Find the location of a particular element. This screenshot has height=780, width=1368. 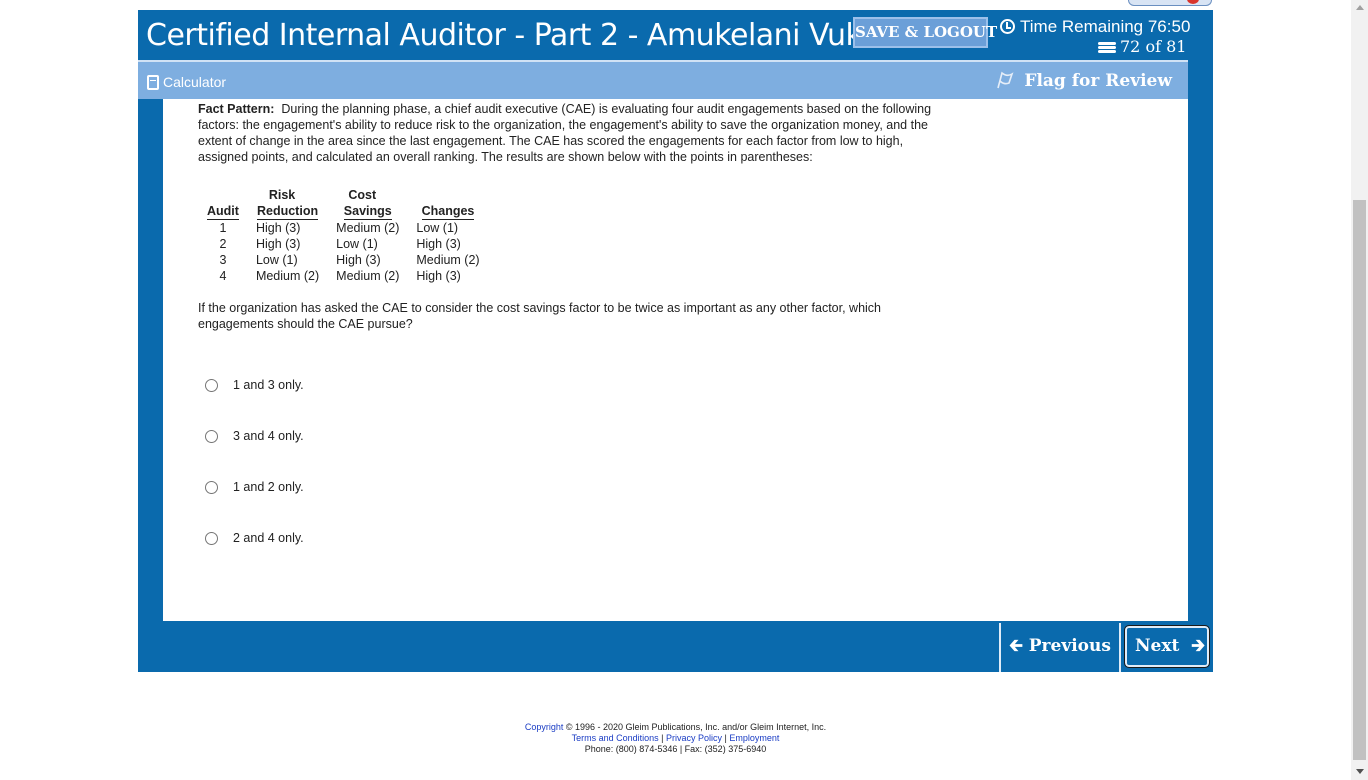

scrollbar-thumb is located at coordinates (1359, 480).